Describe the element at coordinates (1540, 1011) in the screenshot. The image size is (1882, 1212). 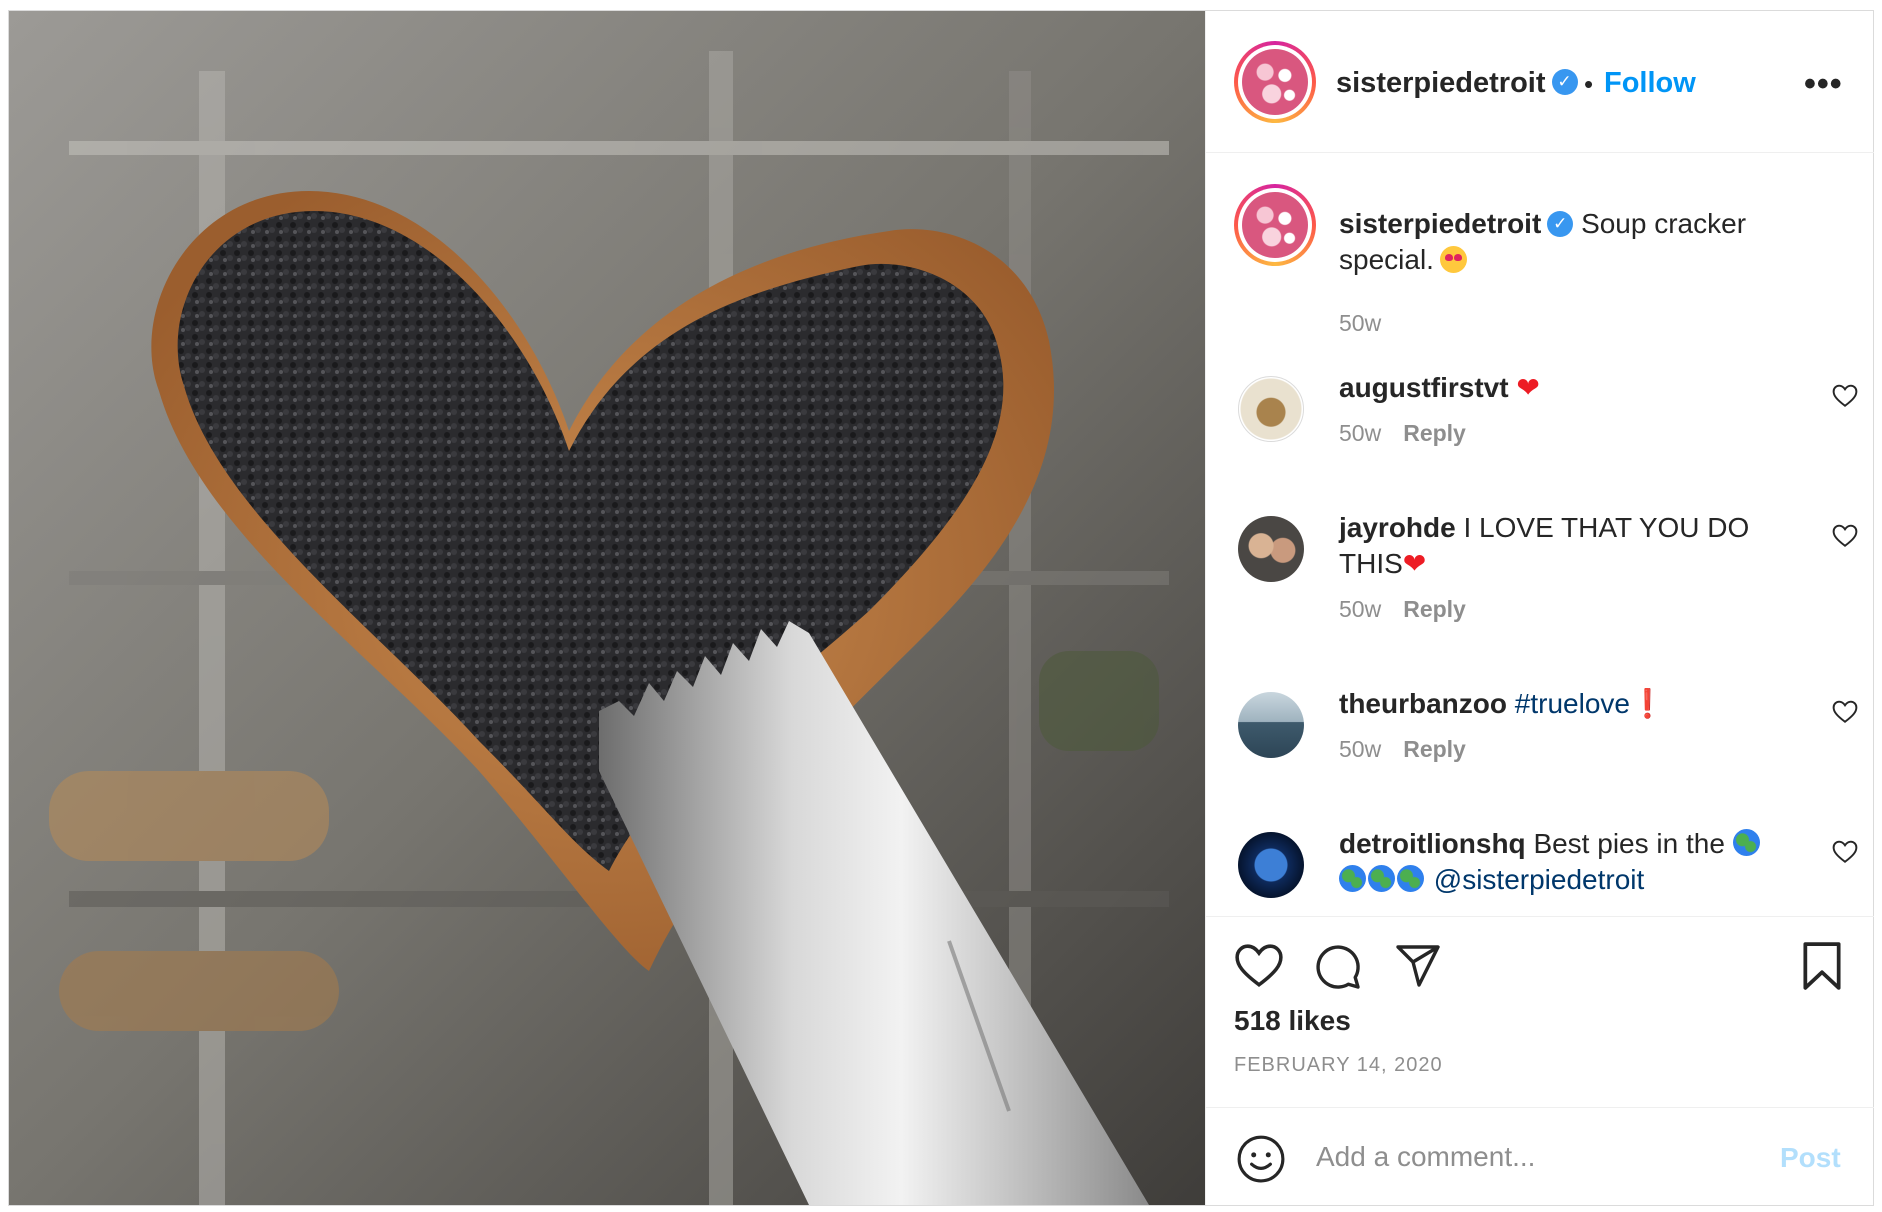
I see `post-actions: 518 likes FEBRUARY 14, 2020` at that location.